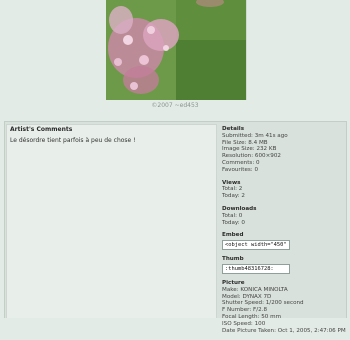  Describe the element at coordinates (233, 222) in the screenshot. I see `downloads-today: Today: 0` at that location.